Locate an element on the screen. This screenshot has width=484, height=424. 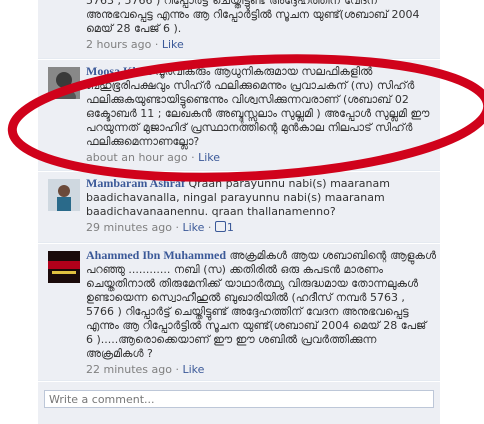
comment-time: 29 minutes ago is located at coordinates (129, 227).